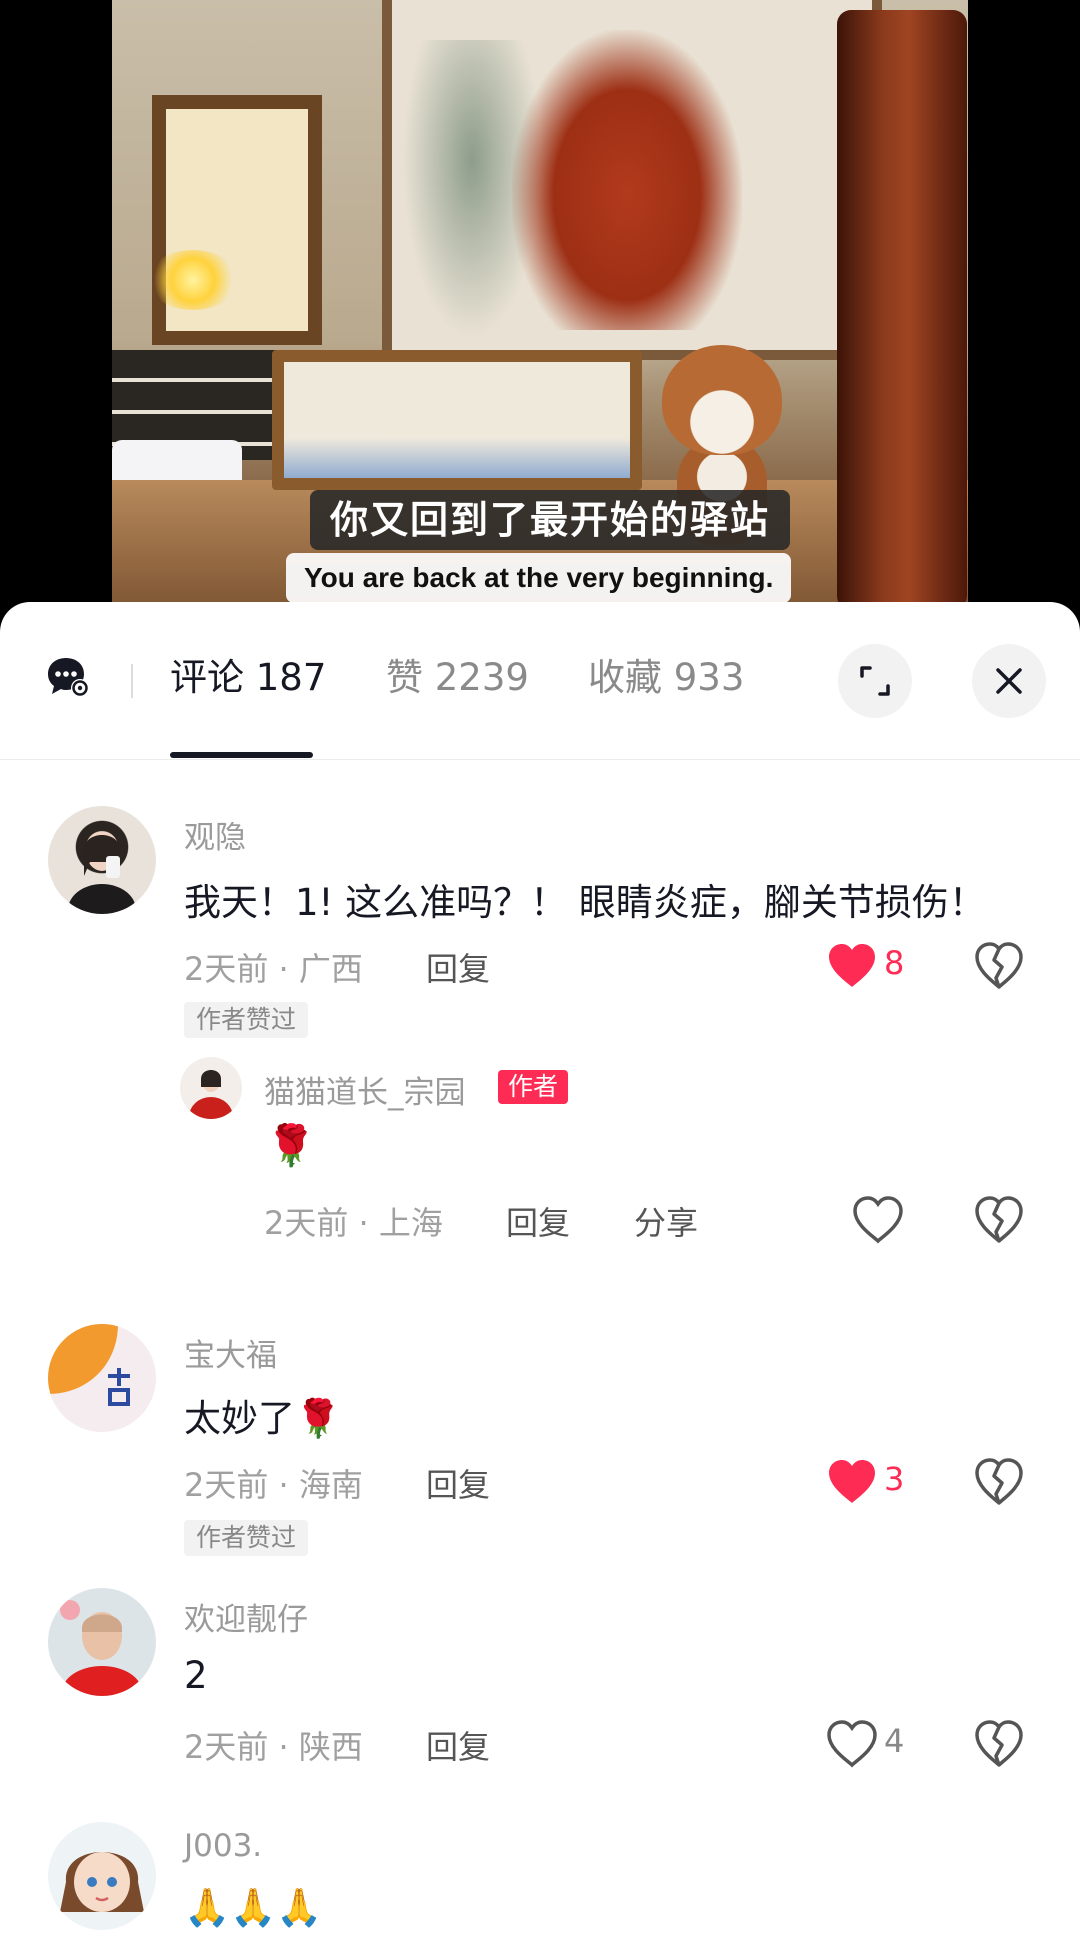 This screenshot has height=1958, width=1080. What do you see at coordinates (894, 963) in the screenshot?
I see `like-count: 8` at bounding box center [894, 963].